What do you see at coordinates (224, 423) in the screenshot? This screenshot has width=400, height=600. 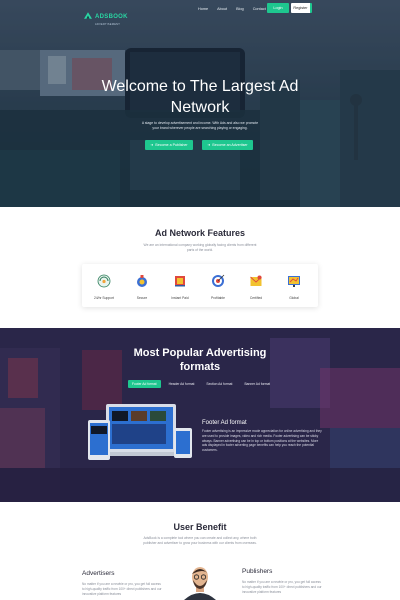 I see `format-detail-title: Footer Ad format` at bounding box center [224, 423].